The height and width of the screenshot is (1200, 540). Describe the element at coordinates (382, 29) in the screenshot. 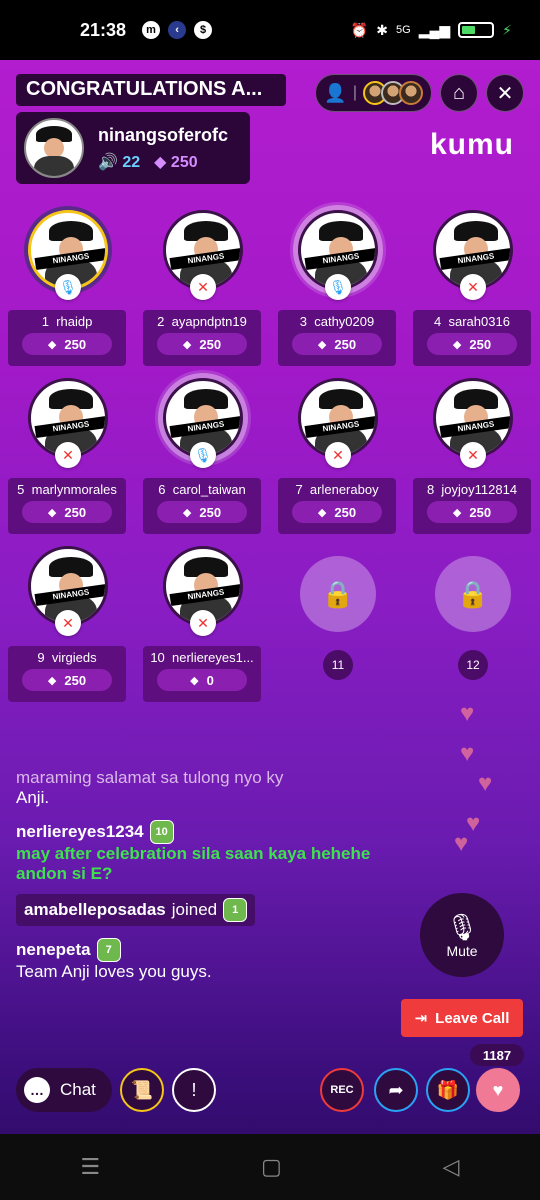

I see `bluetooth-icon: ✱` at that location.